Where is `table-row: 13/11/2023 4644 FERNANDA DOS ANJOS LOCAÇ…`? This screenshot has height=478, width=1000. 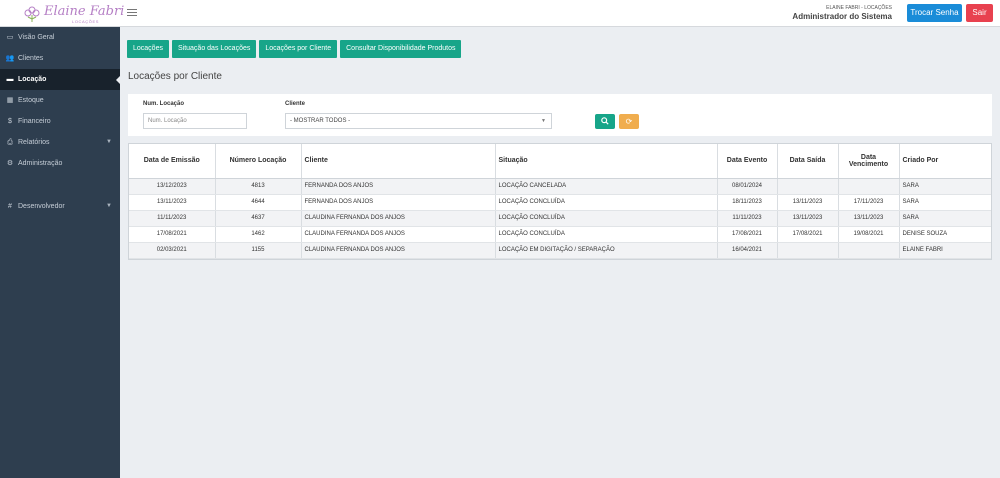 table-row: 13/11/2023 4644 FERNANDA DOS ANJOS LOCAÇ… is located at coordinates (560, 202).